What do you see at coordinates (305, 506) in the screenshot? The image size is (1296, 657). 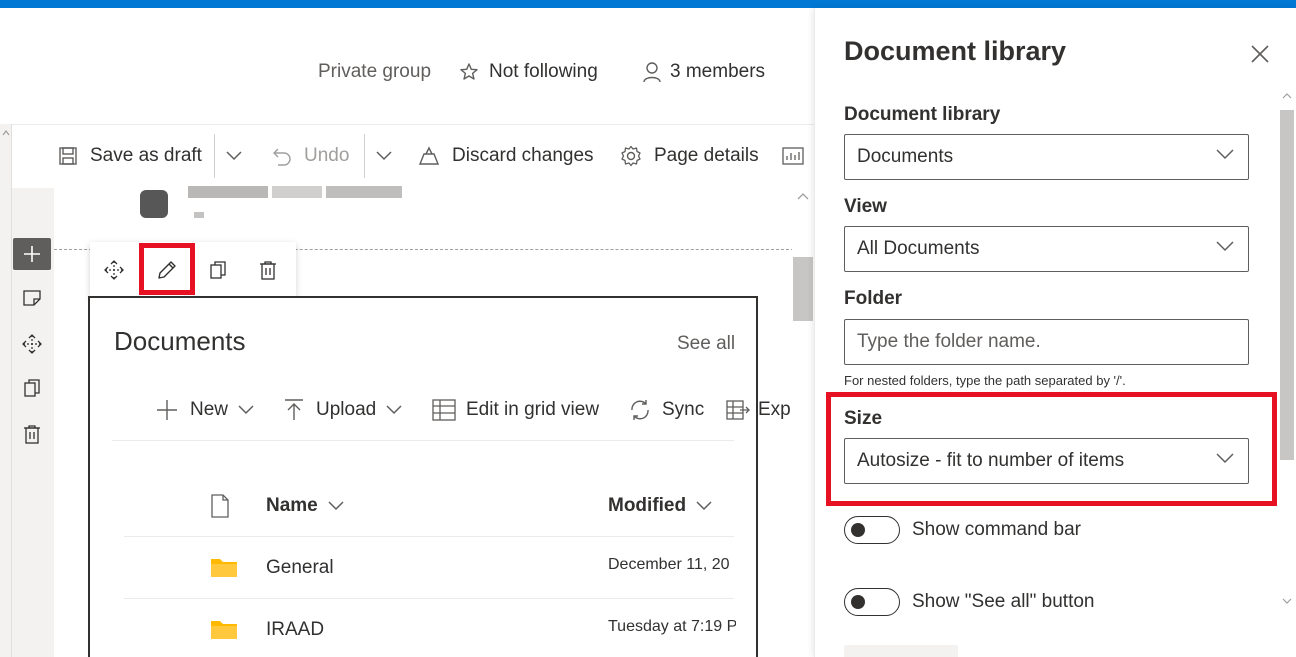 I see `name-column-header: Name` at bounding box center [305, 506].